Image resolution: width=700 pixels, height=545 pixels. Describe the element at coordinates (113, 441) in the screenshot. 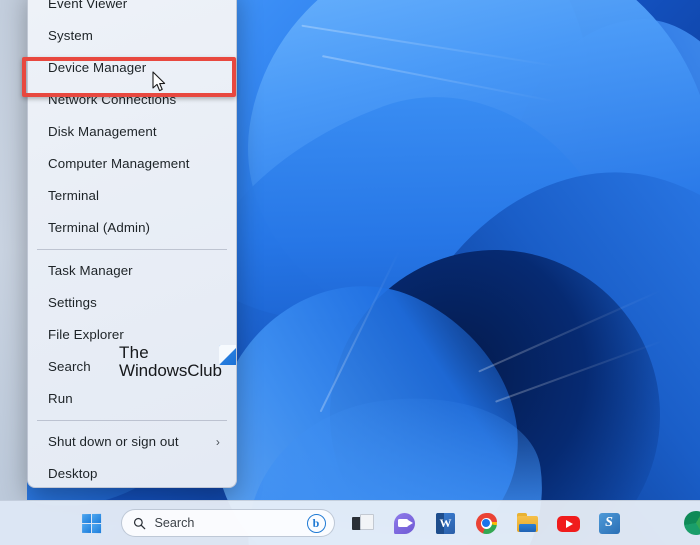

I see `menu-item-label: Shut down or sign out` at that location.